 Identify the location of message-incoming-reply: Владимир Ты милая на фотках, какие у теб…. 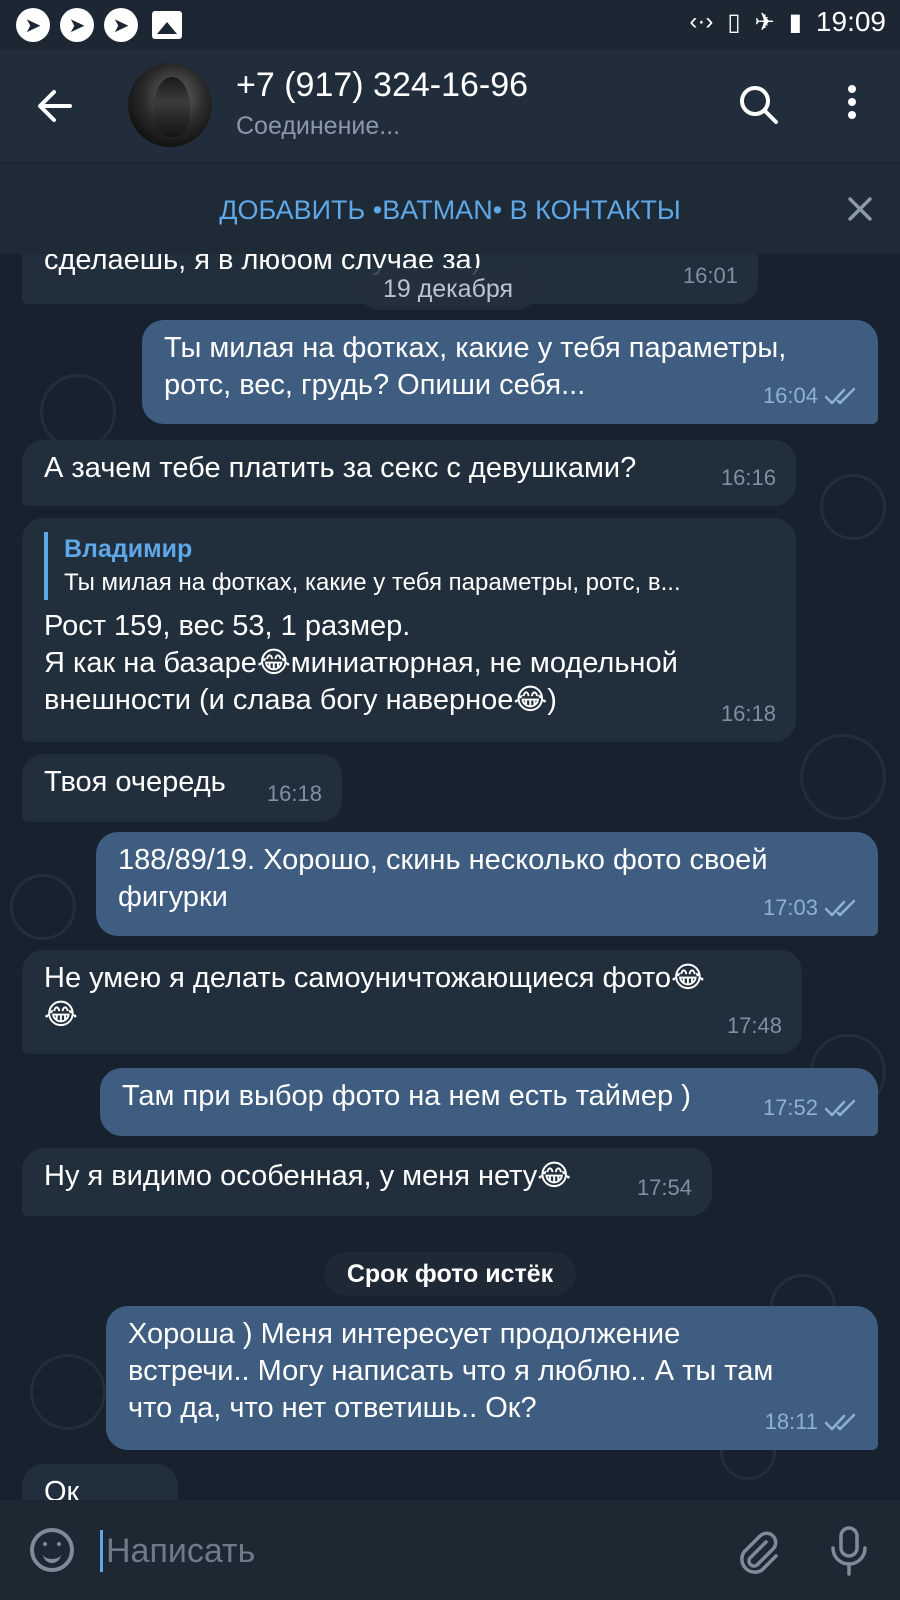
(409, 630).